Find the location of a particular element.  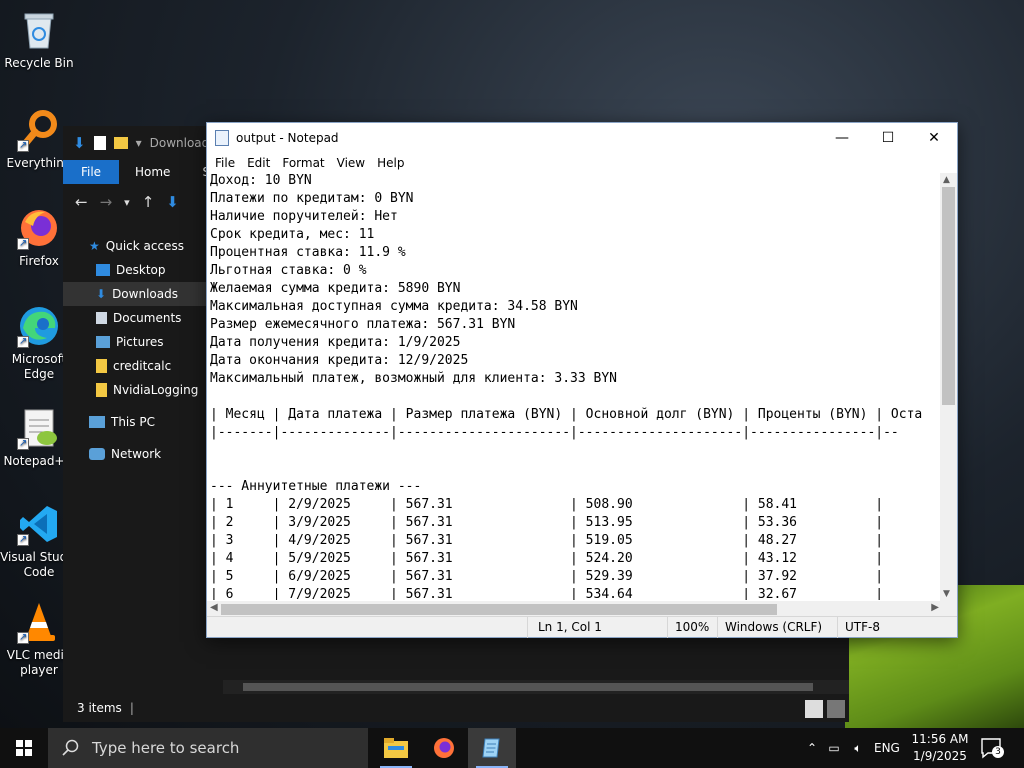

customize-dropdown-icon: ▾ is located at coordinates (139, 143).